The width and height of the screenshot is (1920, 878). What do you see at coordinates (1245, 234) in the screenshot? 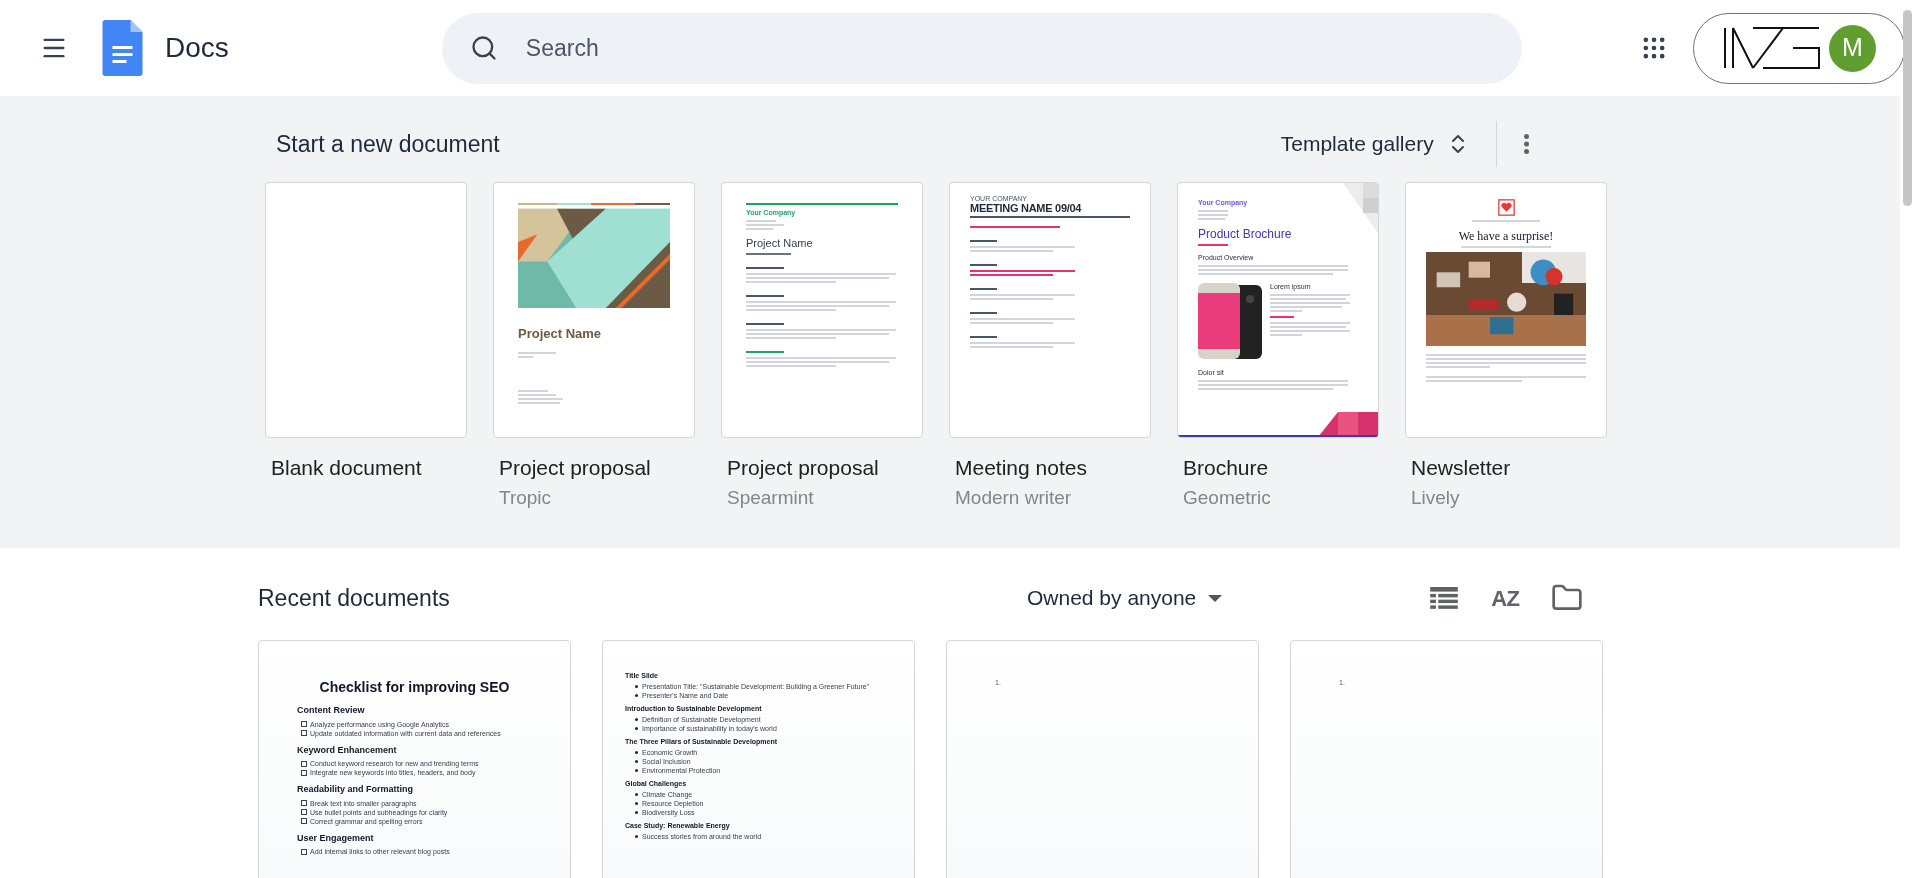
I see `preview-title: Product Brochure` at bounding box center [1245, 234].